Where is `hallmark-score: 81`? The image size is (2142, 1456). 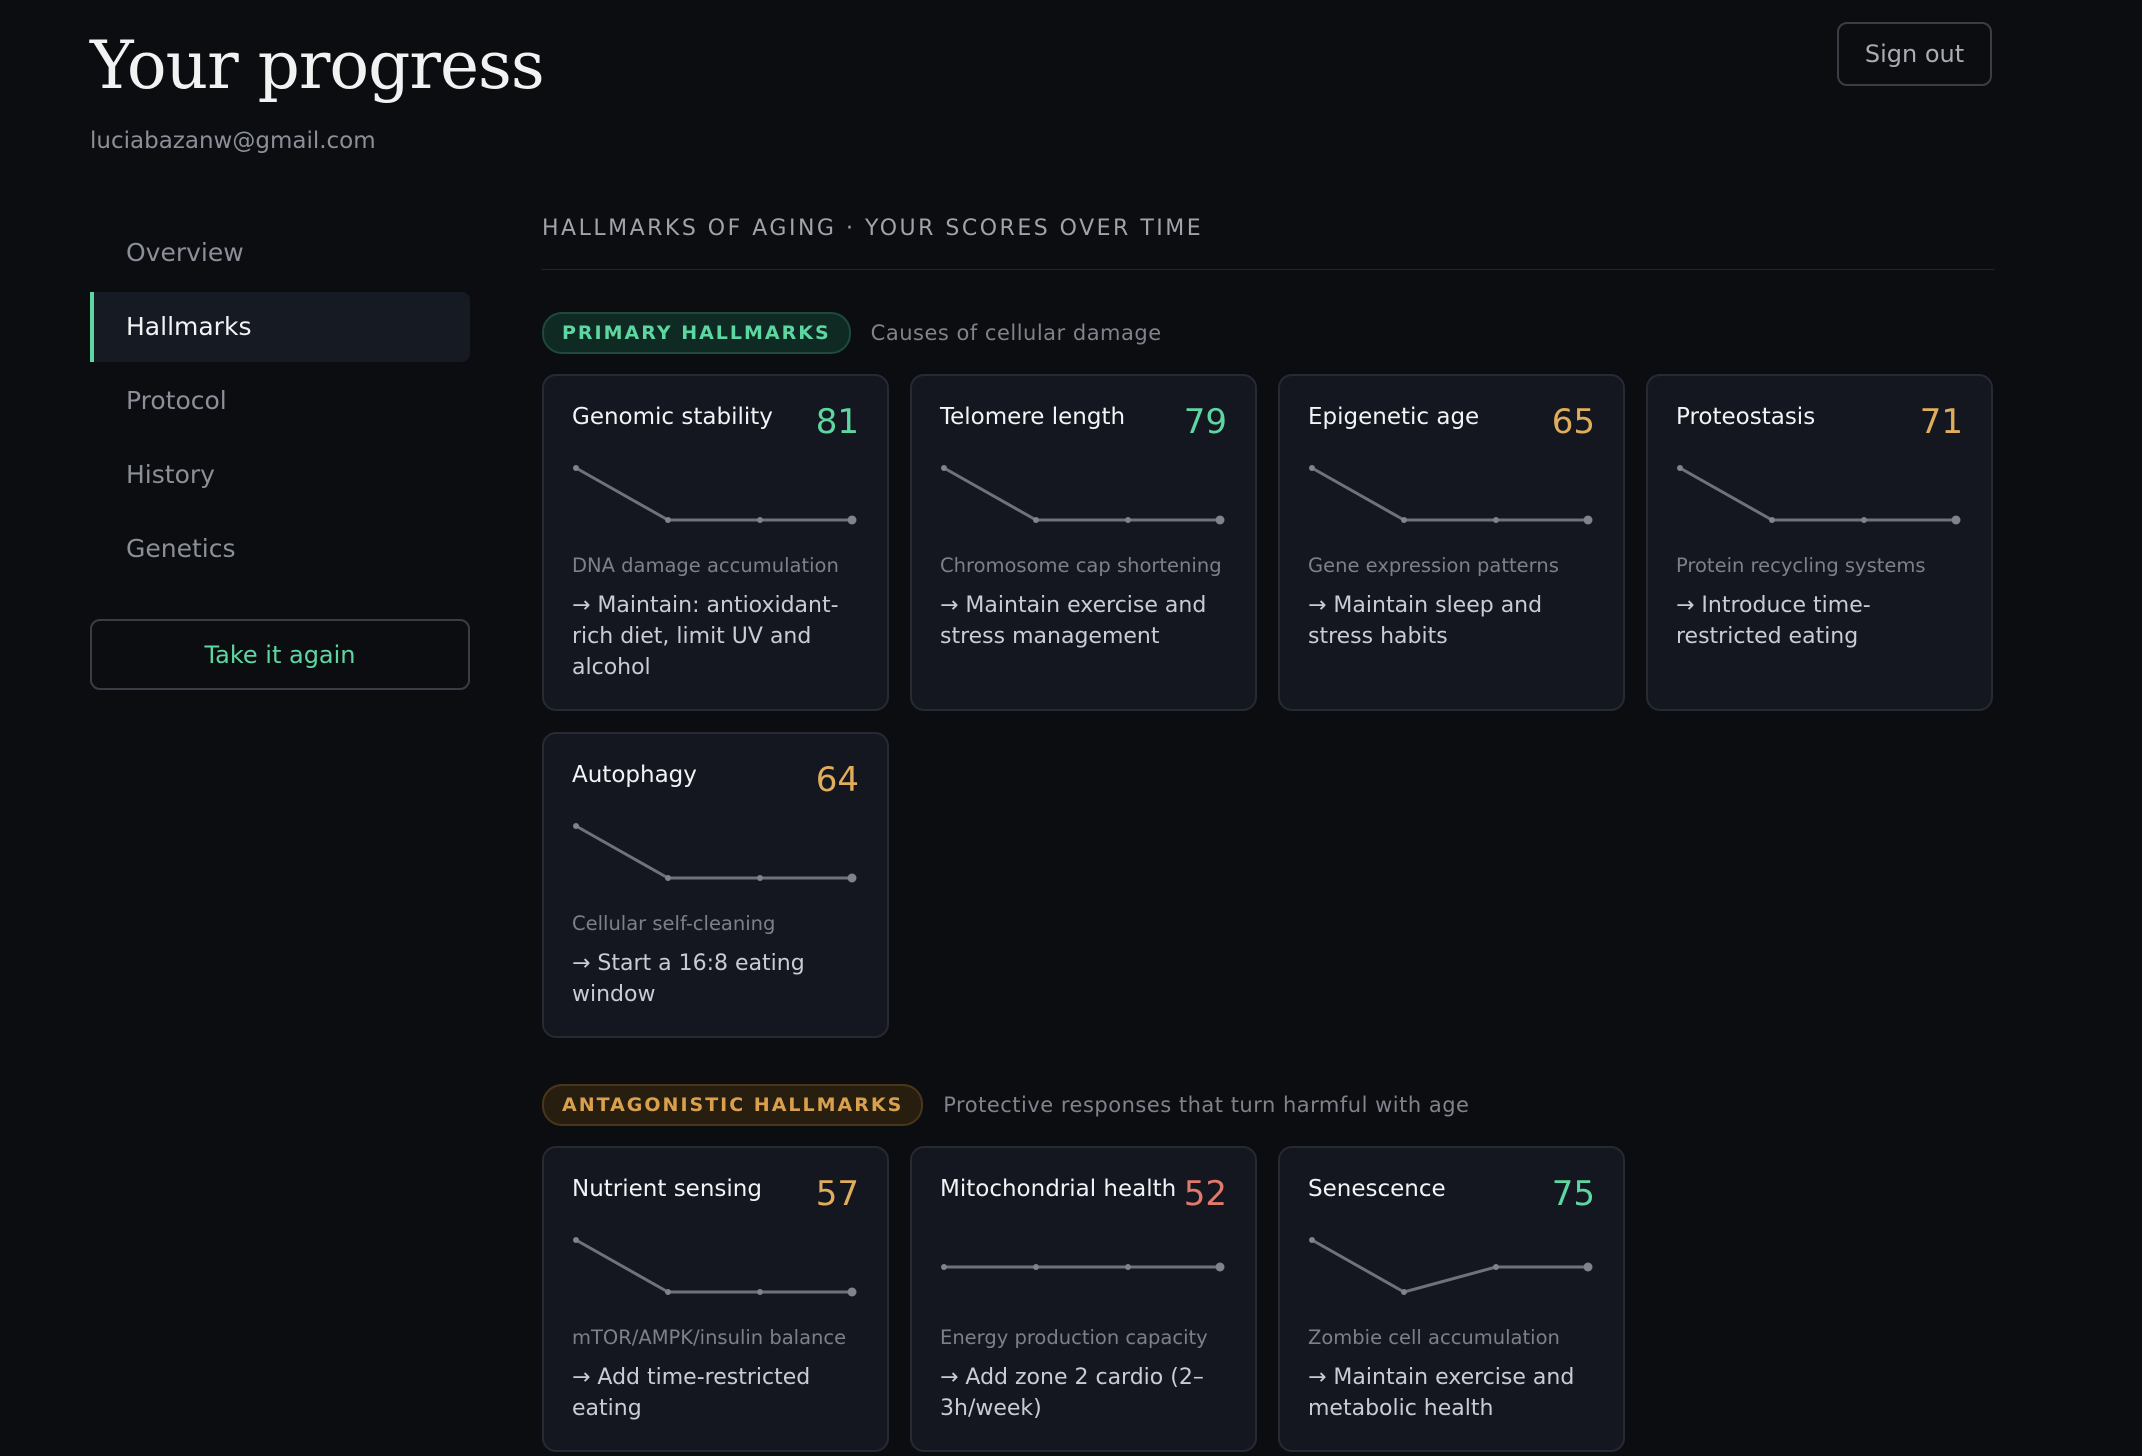
hallmark-score: 81 is located at coordinates (837, 422).